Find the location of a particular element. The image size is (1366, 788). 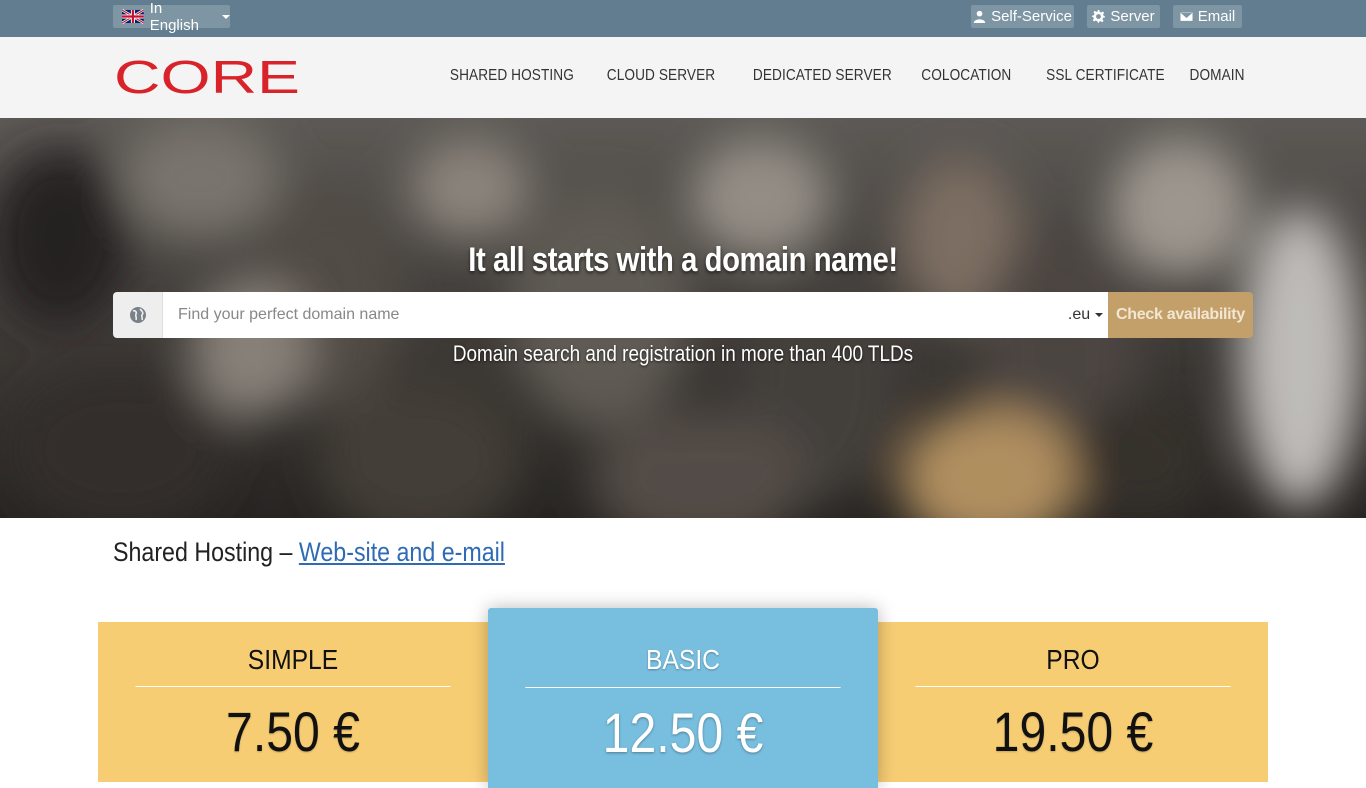

language-label: In English is located at coordinates (174, 17).